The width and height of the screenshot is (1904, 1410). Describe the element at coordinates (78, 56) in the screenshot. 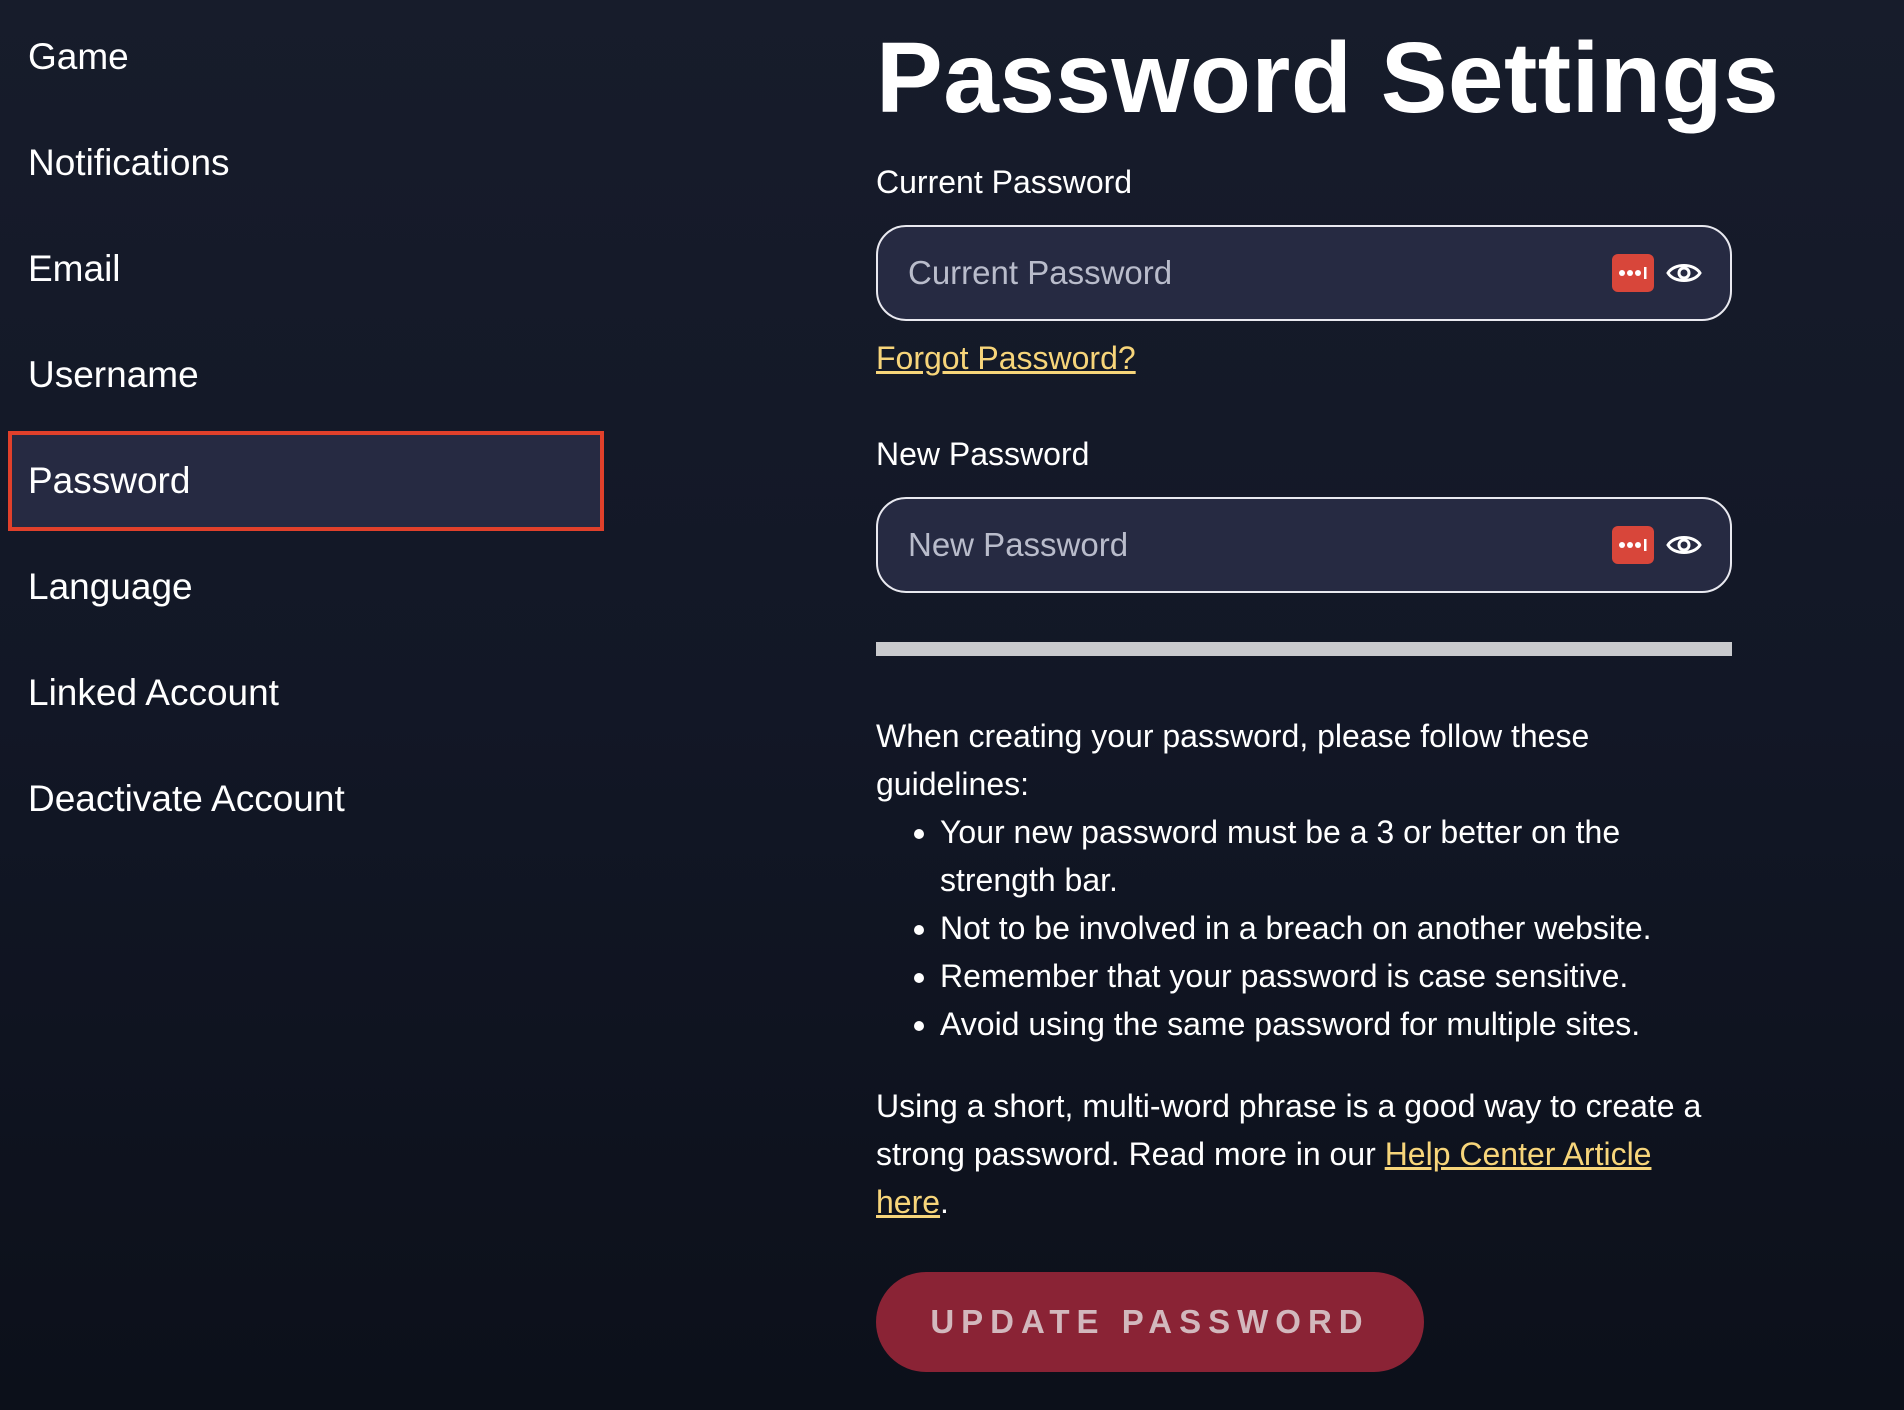

I see `sidebar-item-label: Game` at that location.